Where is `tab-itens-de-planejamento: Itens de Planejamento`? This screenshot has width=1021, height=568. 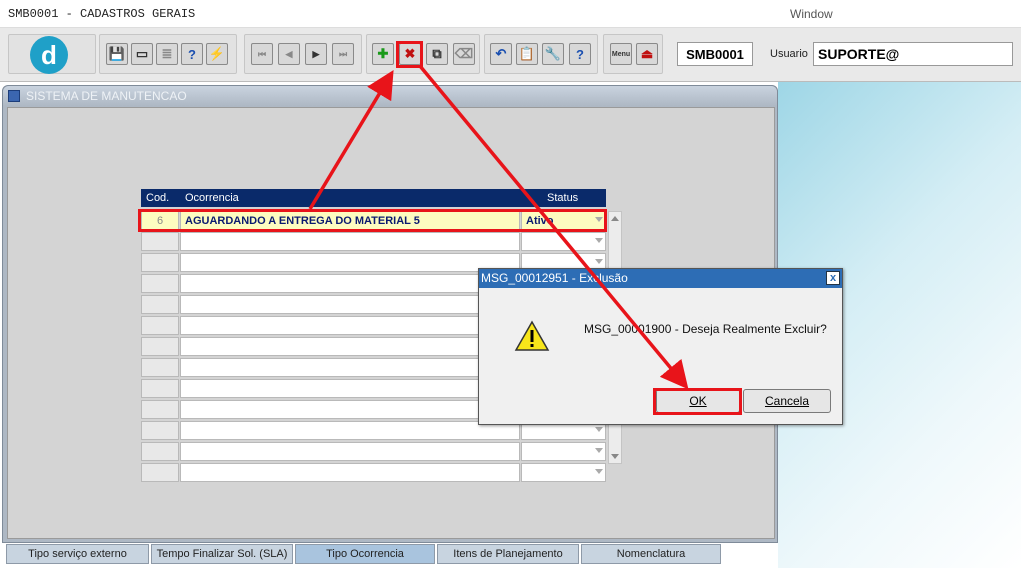 tab-itens-de-planejamento: Itens de Planejamento is located at coordinates (508, 554).